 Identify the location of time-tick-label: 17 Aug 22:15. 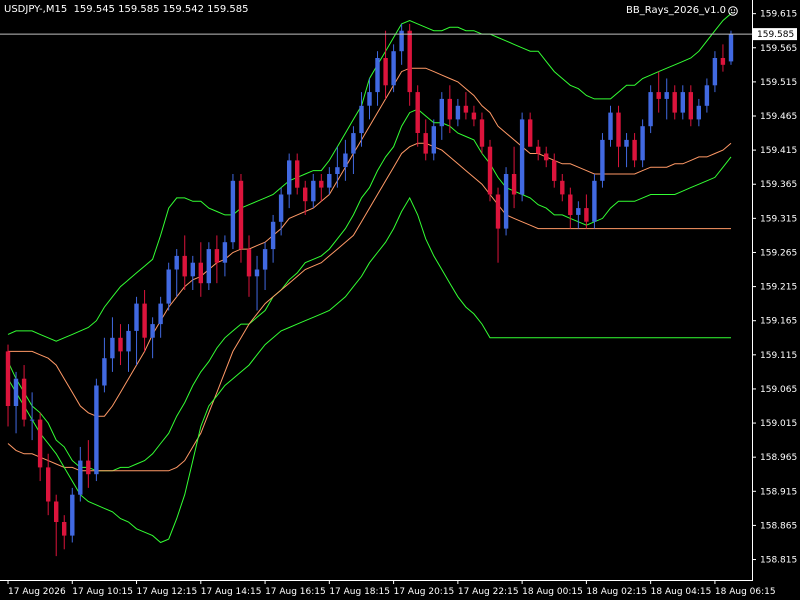
(488, 592).